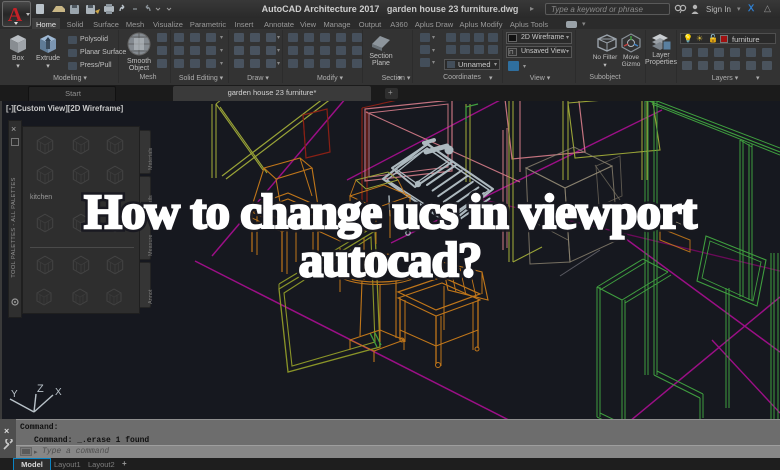 The width and height of the screenshot is (780, 470). I want to click on svg-text: Y, so click(14, 394).